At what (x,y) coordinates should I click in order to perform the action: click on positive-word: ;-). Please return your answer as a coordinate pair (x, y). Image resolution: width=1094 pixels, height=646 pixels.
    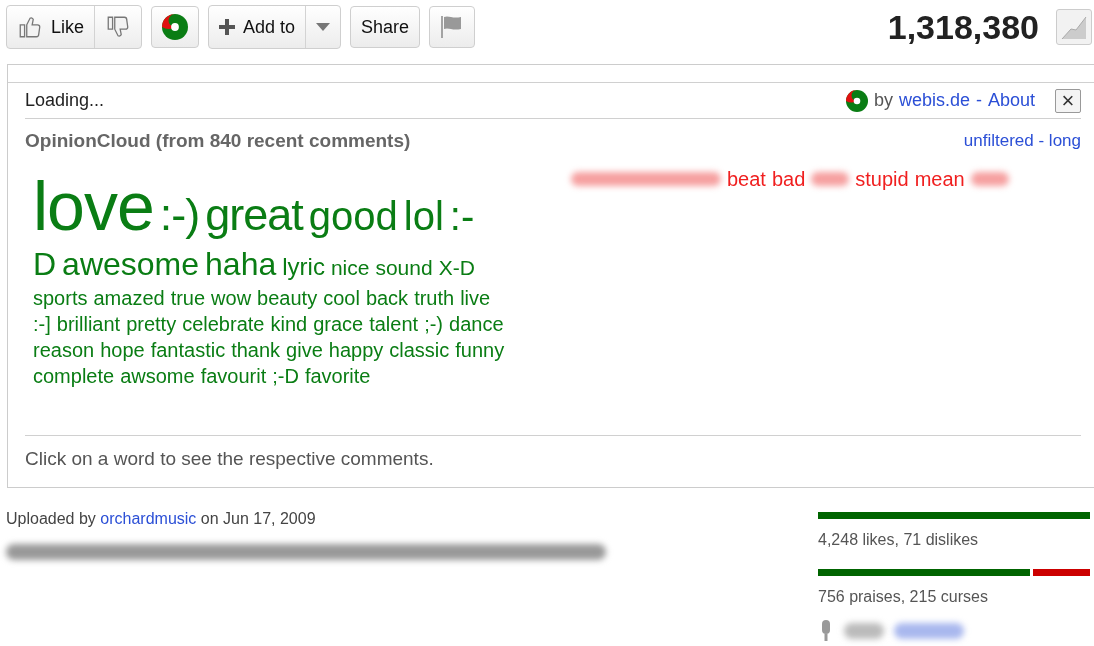
    Looking at the image, I should click on (433, 324).